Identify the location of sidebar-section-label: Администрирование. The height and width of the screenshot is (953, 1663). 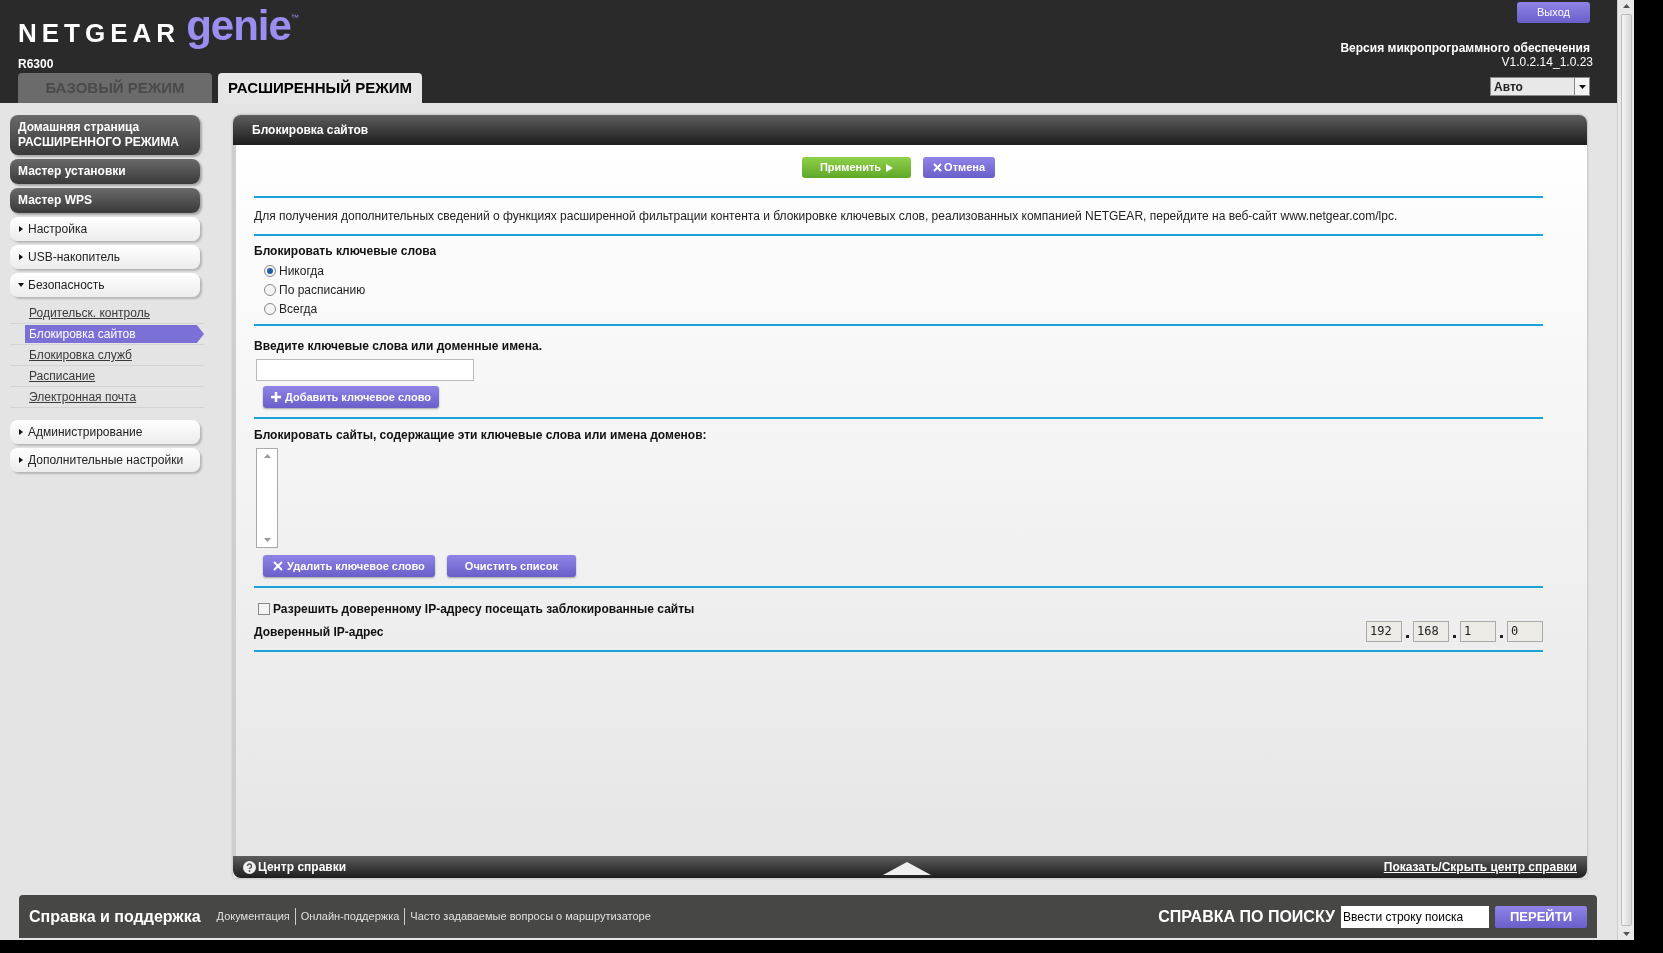
(85, 432).